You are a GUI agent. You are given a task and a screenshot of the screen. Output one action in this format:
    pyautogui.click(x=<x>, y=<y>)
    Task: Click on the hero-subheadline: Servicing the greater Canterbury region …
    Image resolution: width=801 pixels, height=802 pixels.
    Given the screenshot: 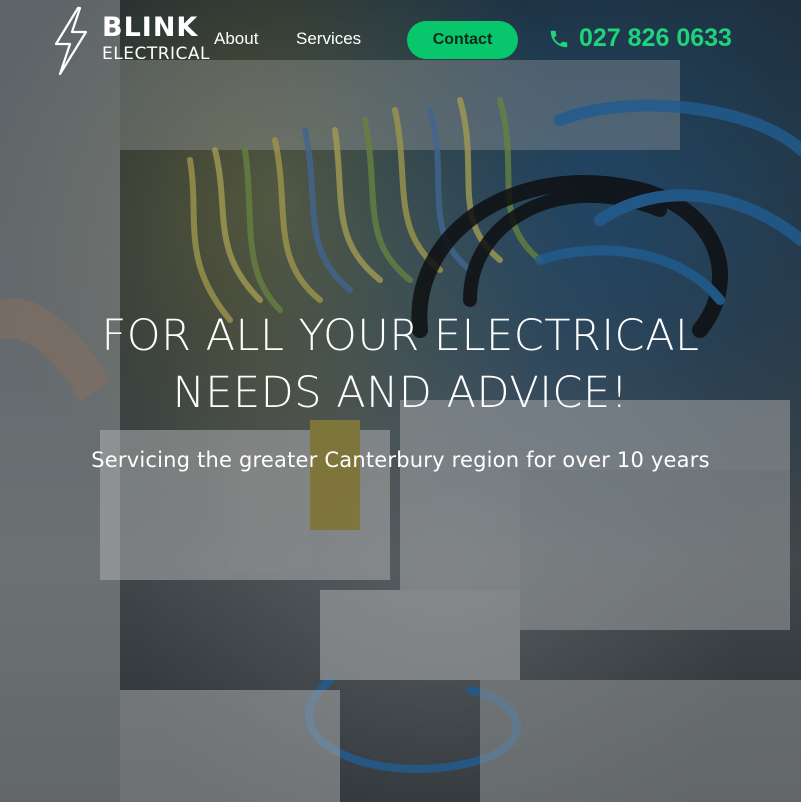 What is the action you would take?
    pyautogui.click(x=400, y=460)
    